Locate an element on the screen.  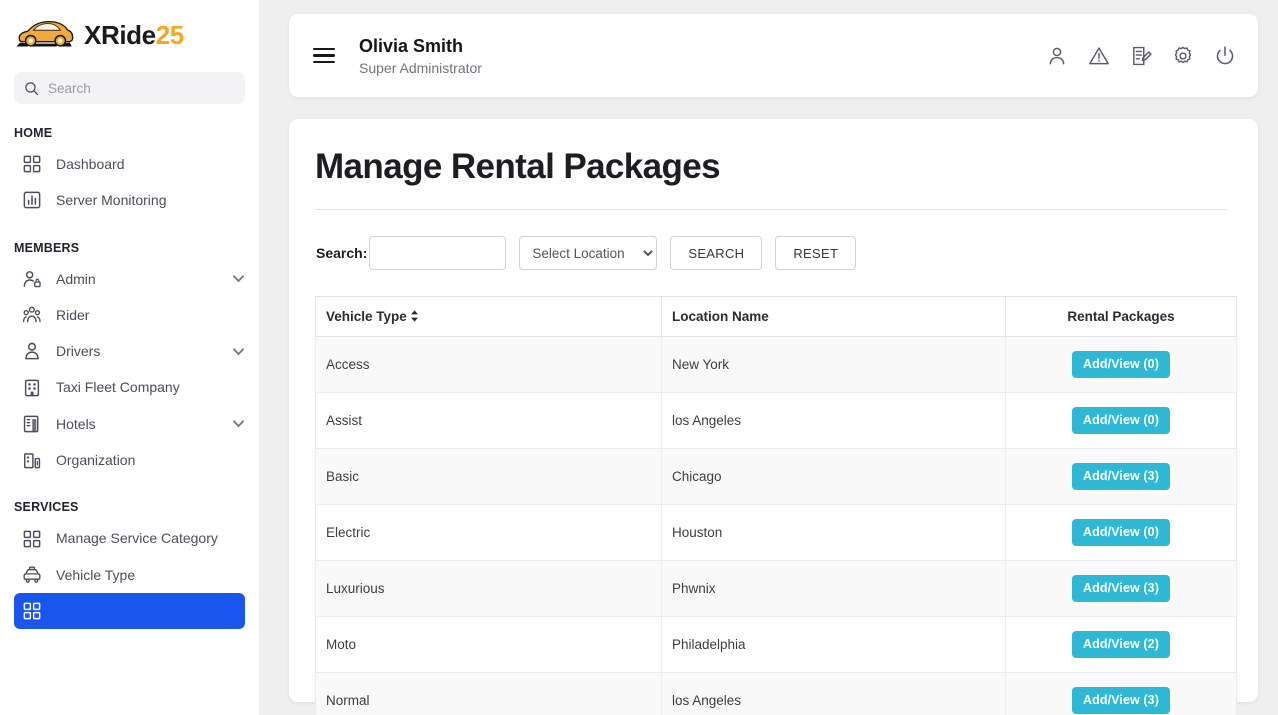
gear-icon is located at coordinates (1183, 56).